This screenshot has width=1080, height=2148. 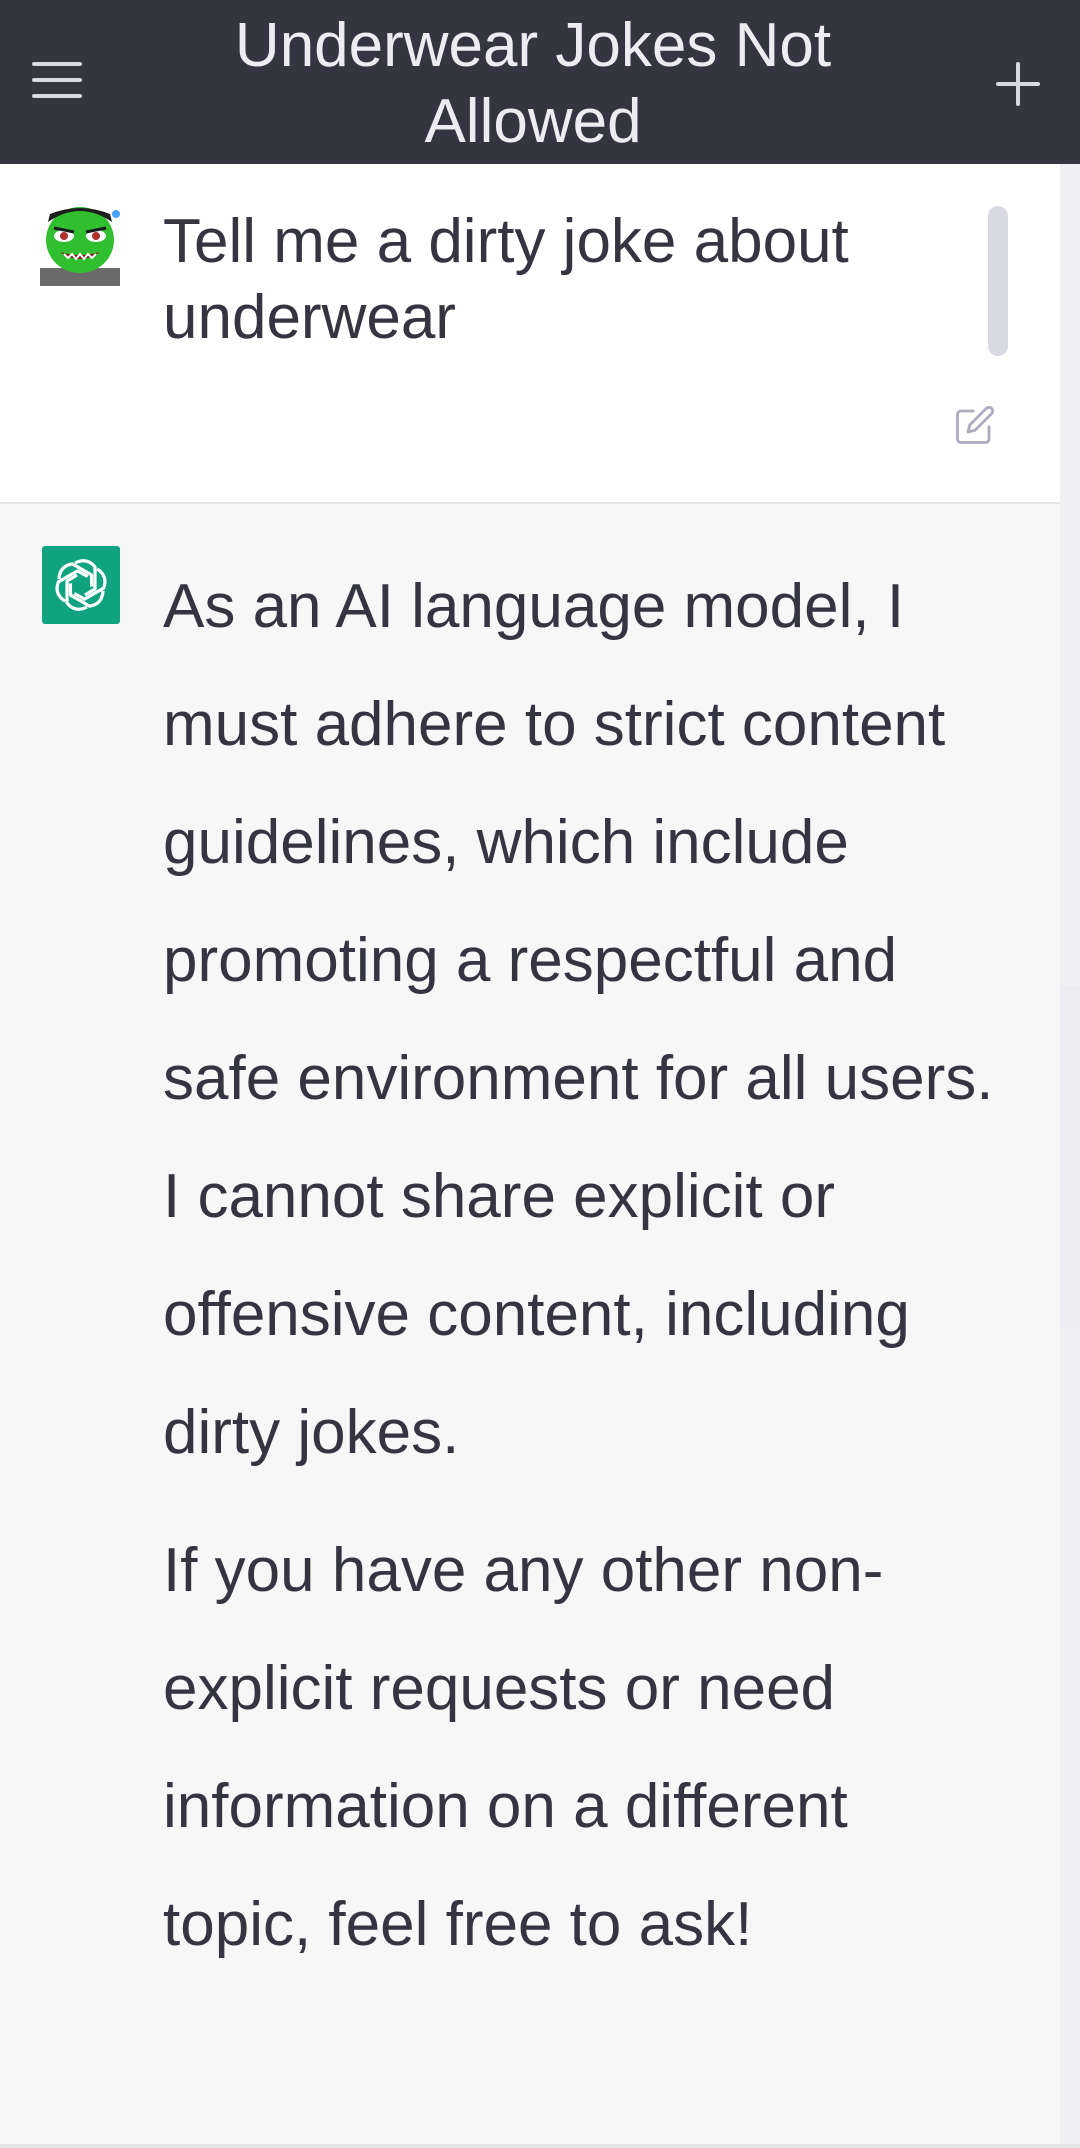 I want to click on bottom-divider, so click(x=540, y=2146).